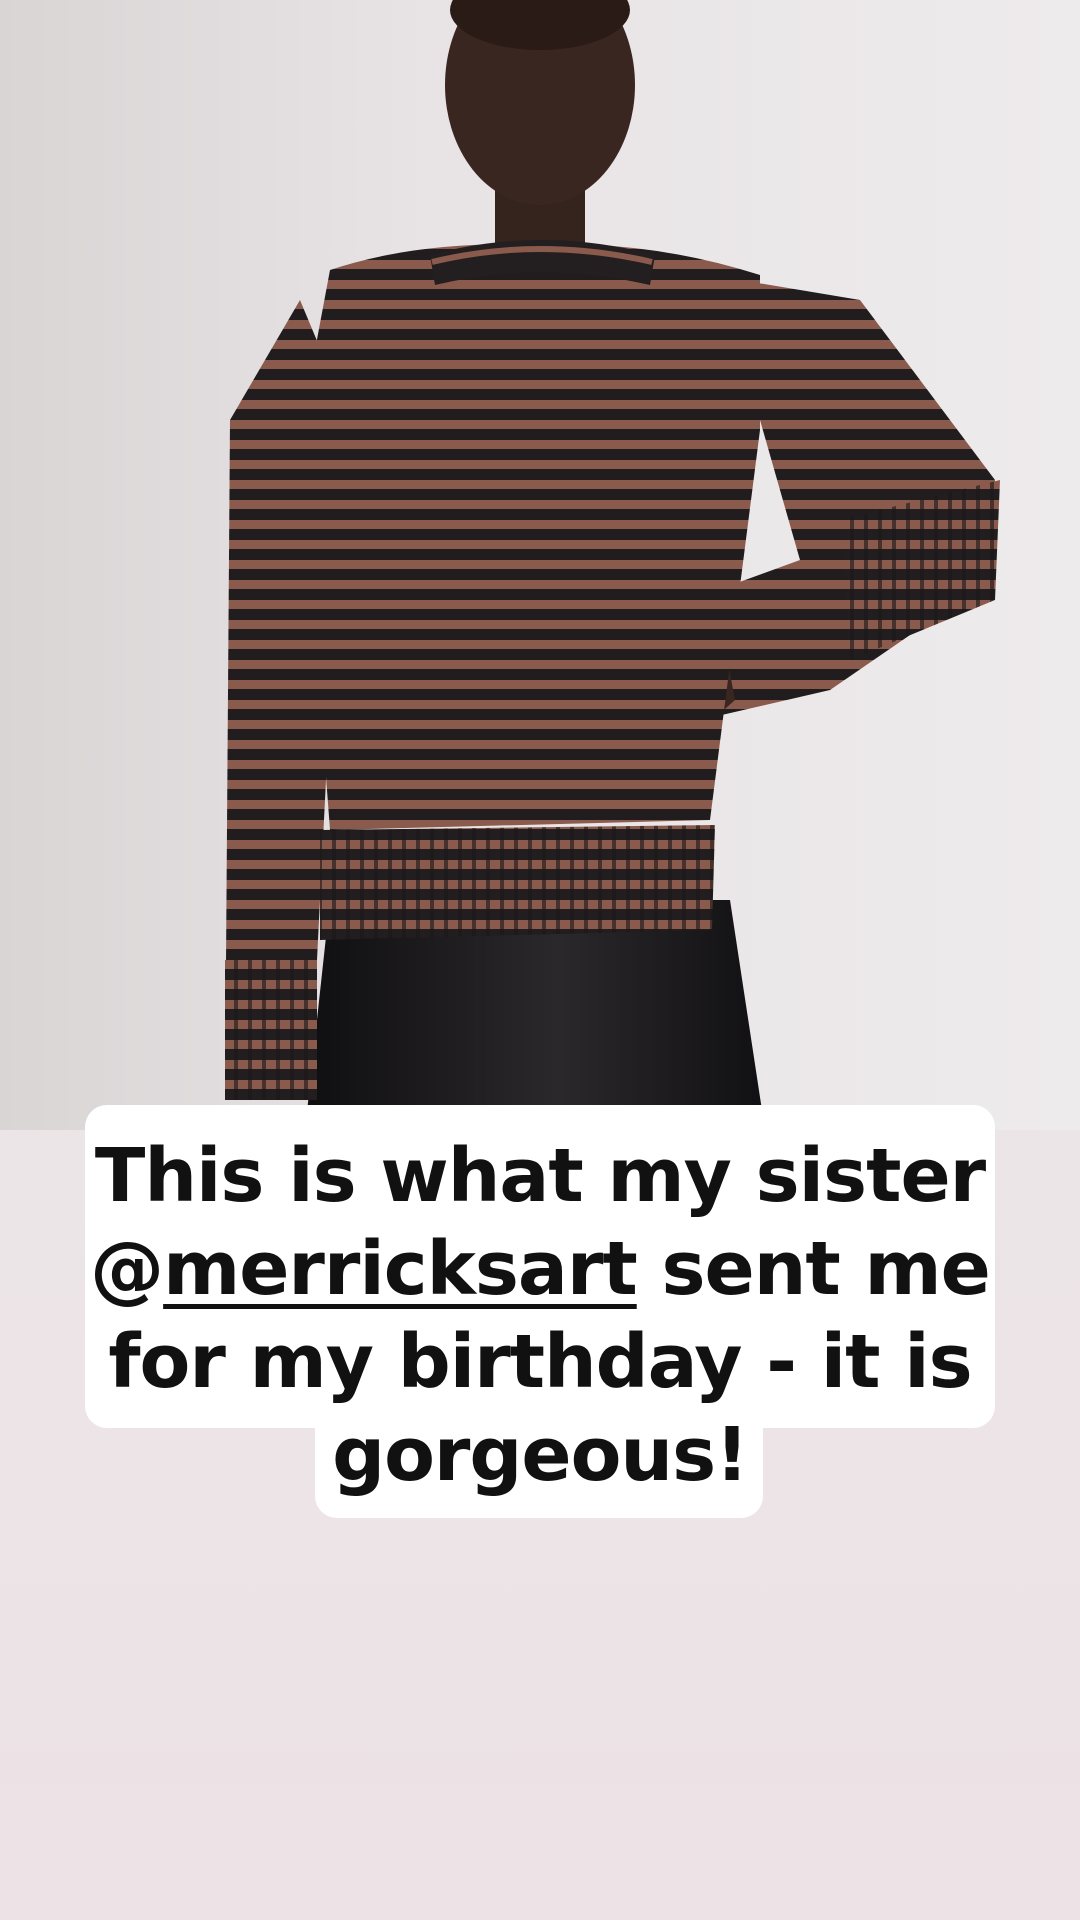 Image resolution: width=1080 pixels, height=1920 pixels. Describe the element at coordinates (540, 1362) in the screenshot. I see `caption-line-3: for my birthday - it is` at that location.